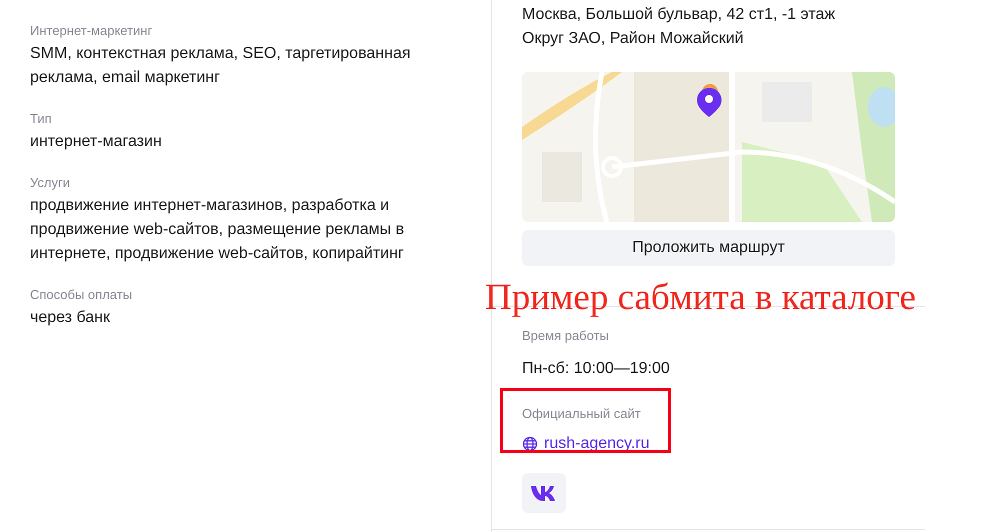  What do you see at coordinates (82, 295) in the screenshot?
I see `field-label: Способы оплаты` at bounding box center [82, 295].